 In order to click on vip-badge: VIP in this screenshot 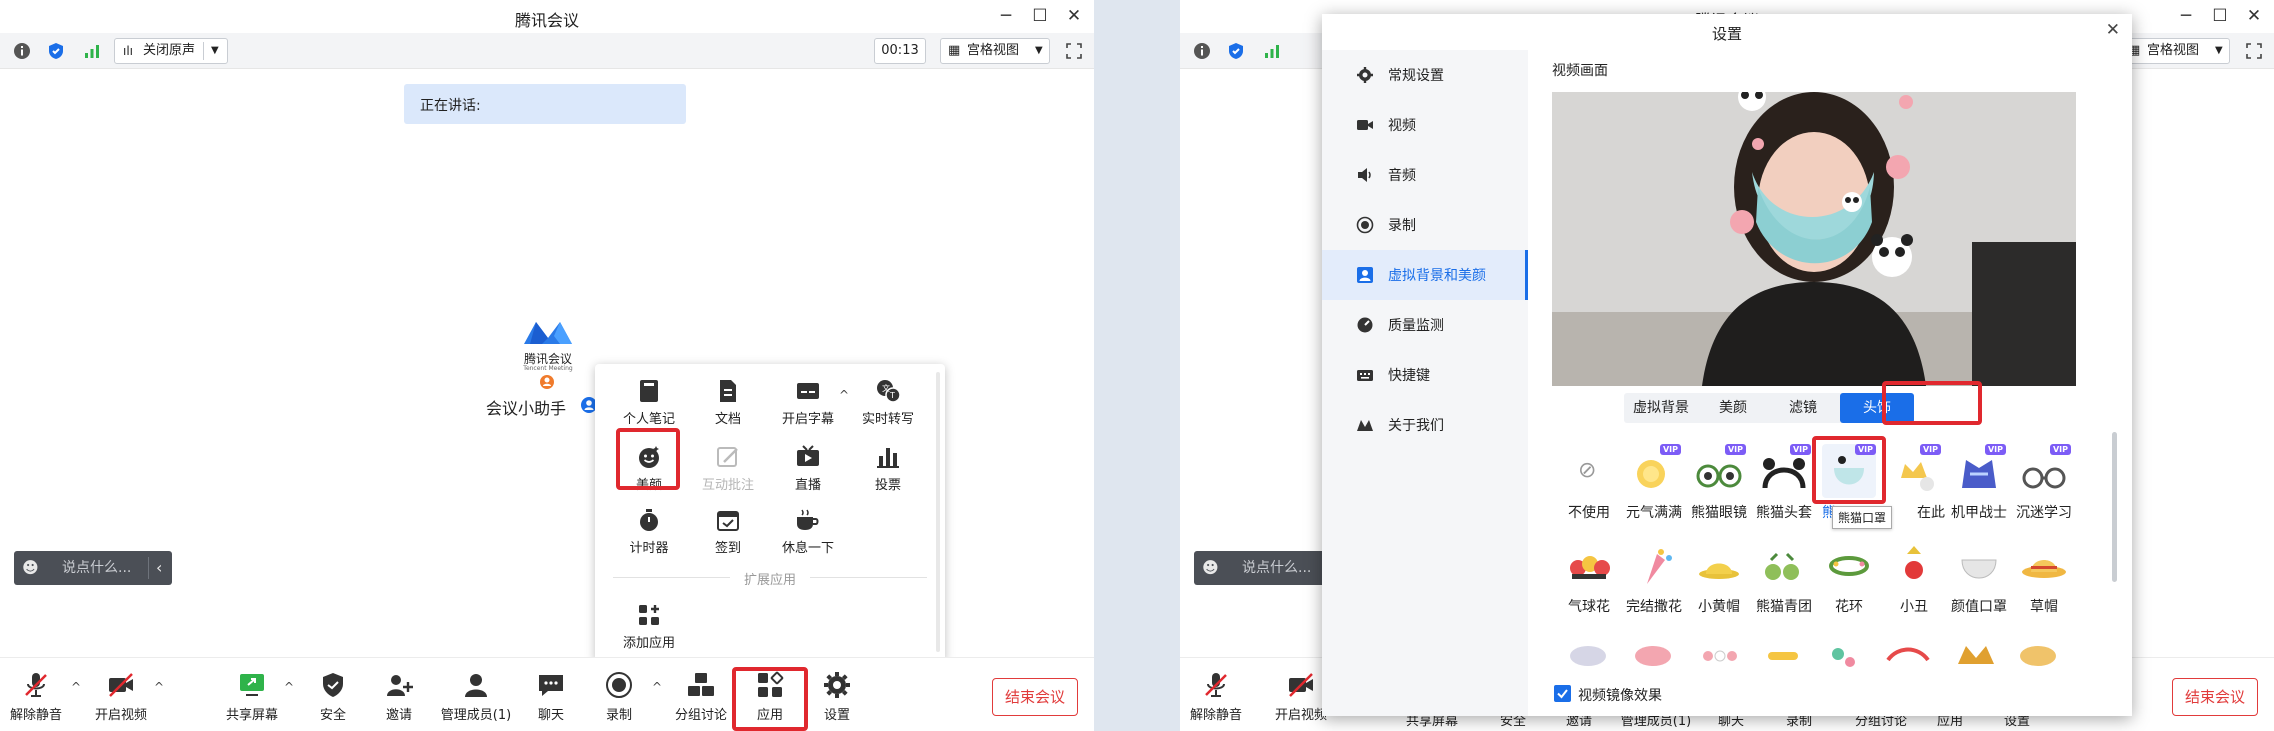, I will do `click(1995, 449)`.